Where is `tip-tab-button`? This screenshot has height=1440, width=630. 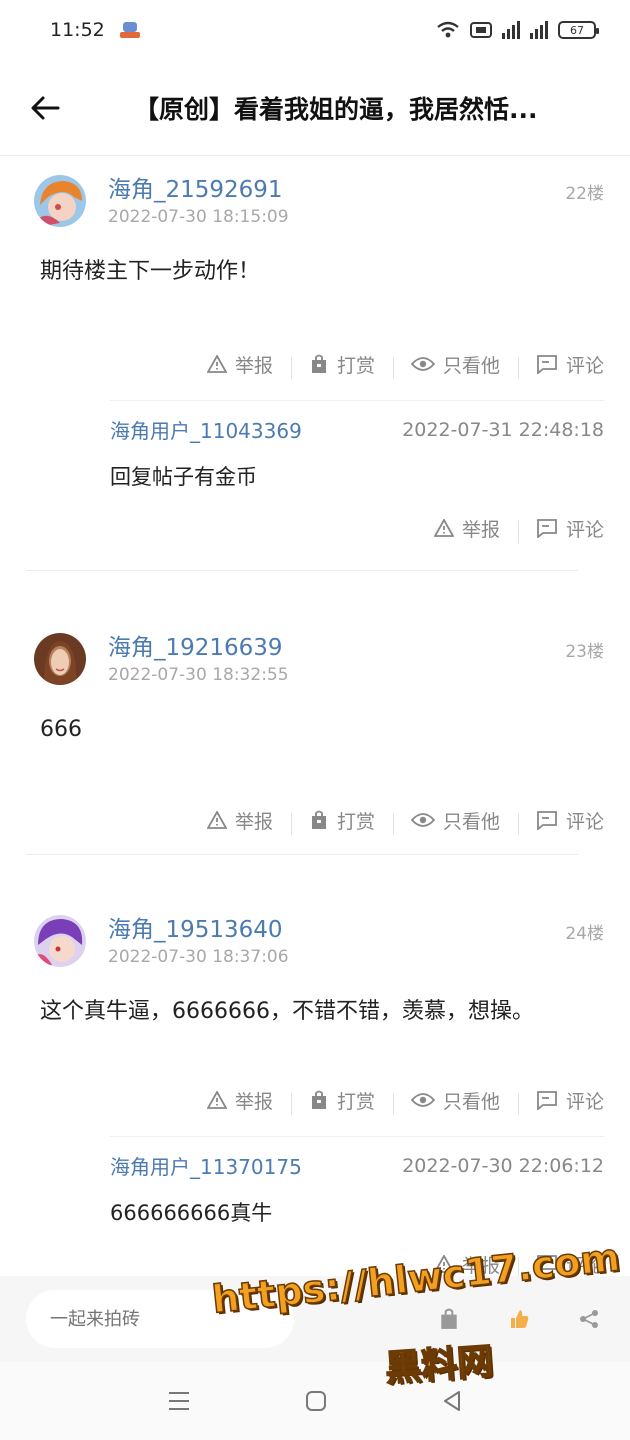
tip-tab-button is located at coordinates (449, 1319).